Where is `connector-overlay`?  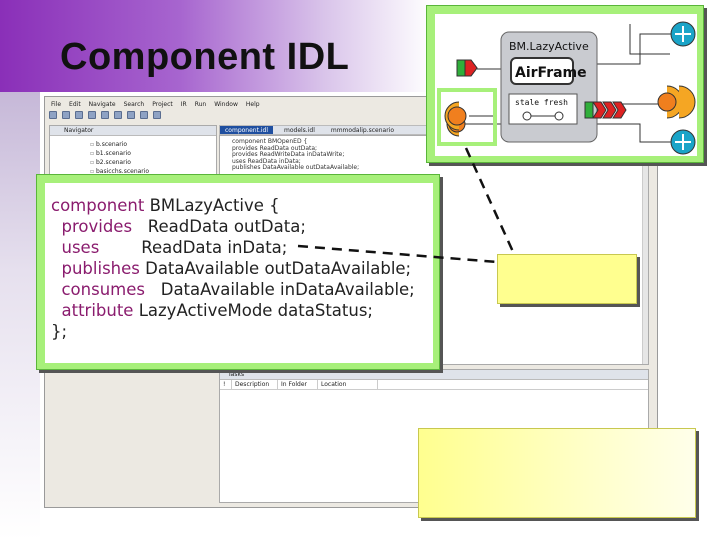
connector-overlay is located at coordinates (406, 205).